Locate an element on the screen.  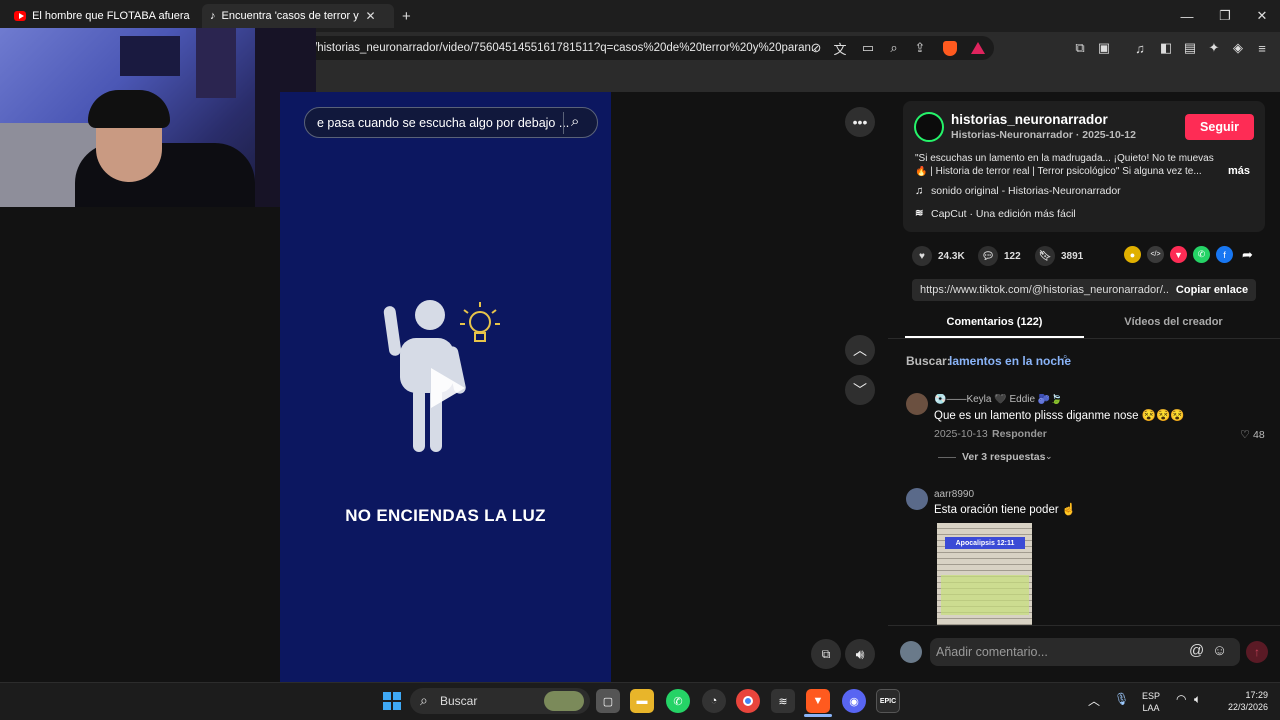
view-replies-button: Ver 3 respuestas is located at coordinates (1003, 457).